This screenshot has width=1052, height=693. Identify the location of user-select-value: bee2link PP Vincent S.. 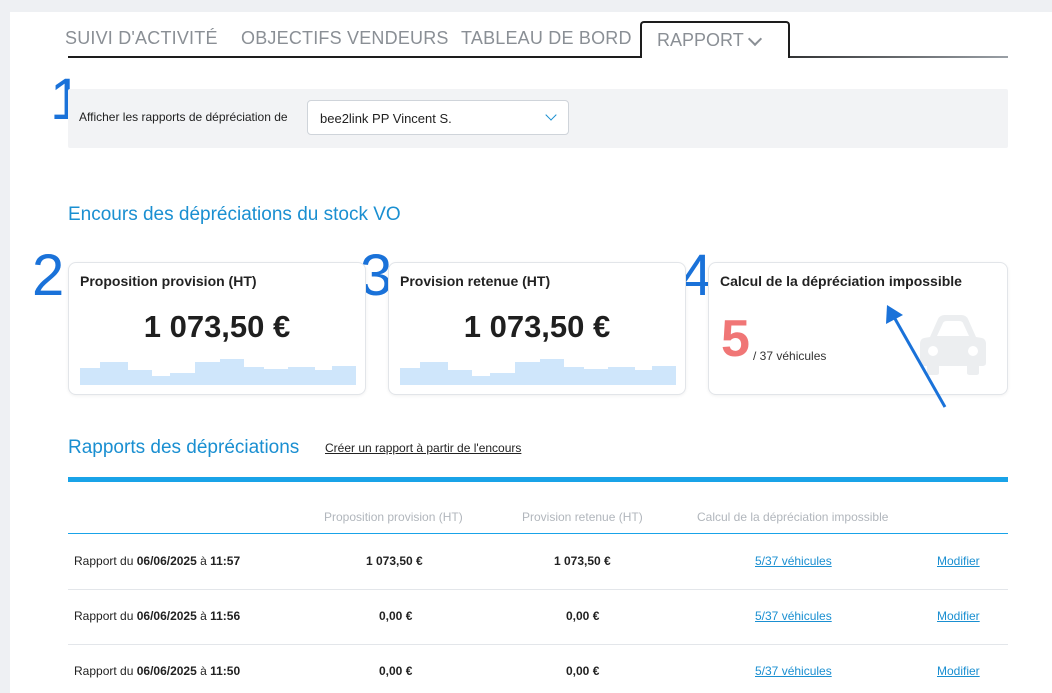
(386, 118).